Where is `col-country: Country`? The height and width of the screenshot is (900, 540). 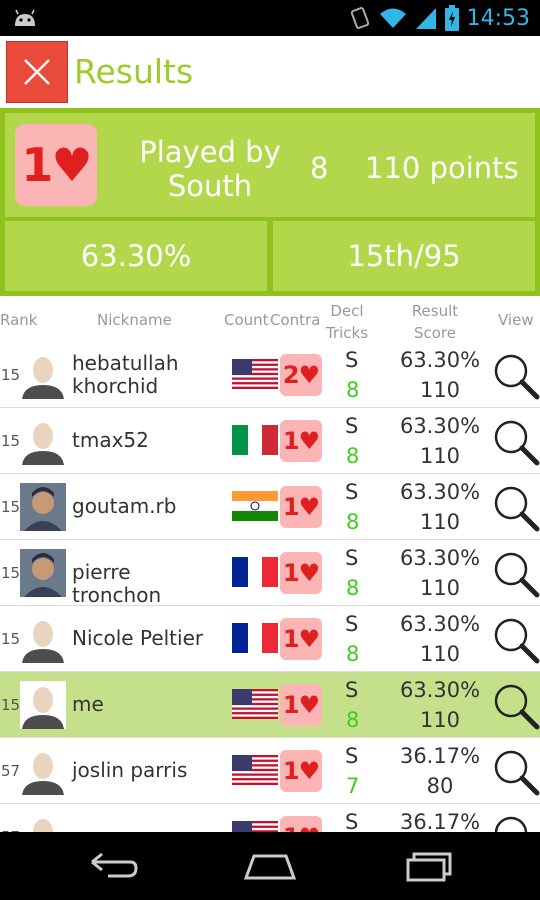 col-country: Country is located at coordinates (247, 320).